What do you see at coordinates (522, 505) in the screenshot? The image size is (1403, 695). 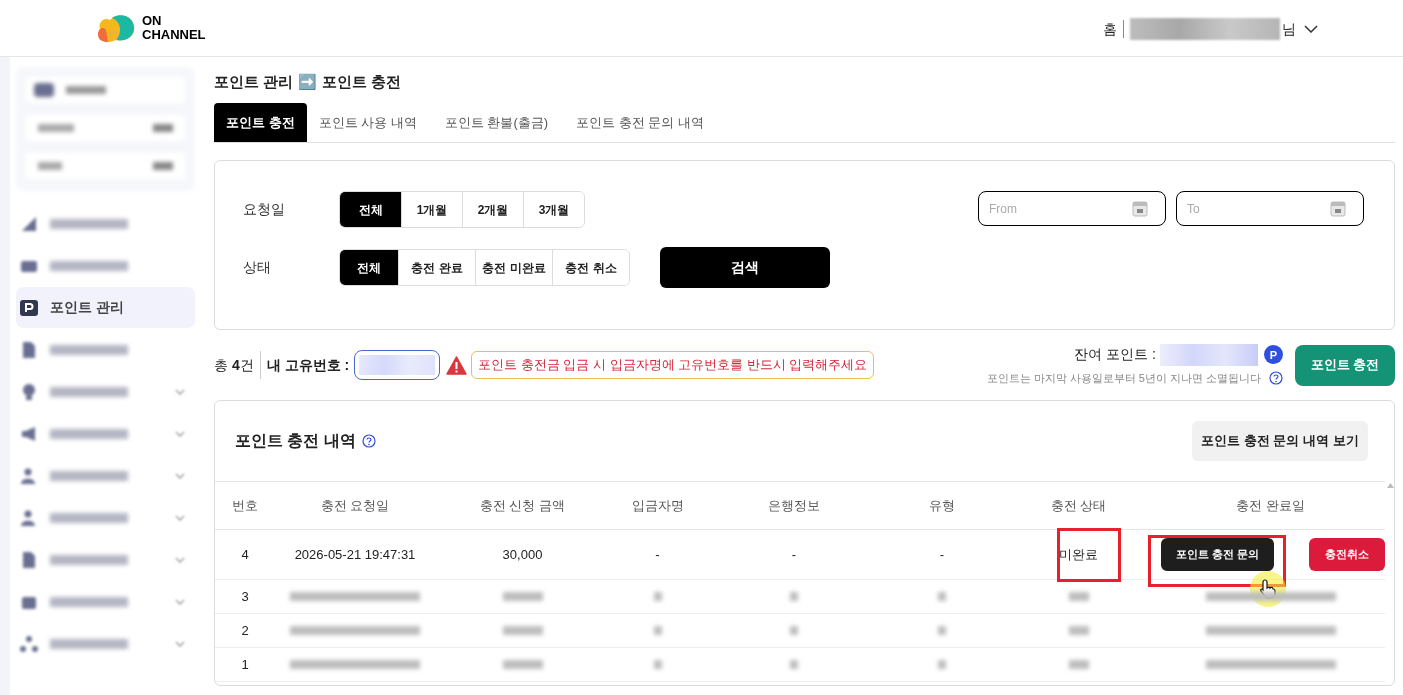 I see `column-header: 충전 신청 금액` at bounding box center [522, 505].